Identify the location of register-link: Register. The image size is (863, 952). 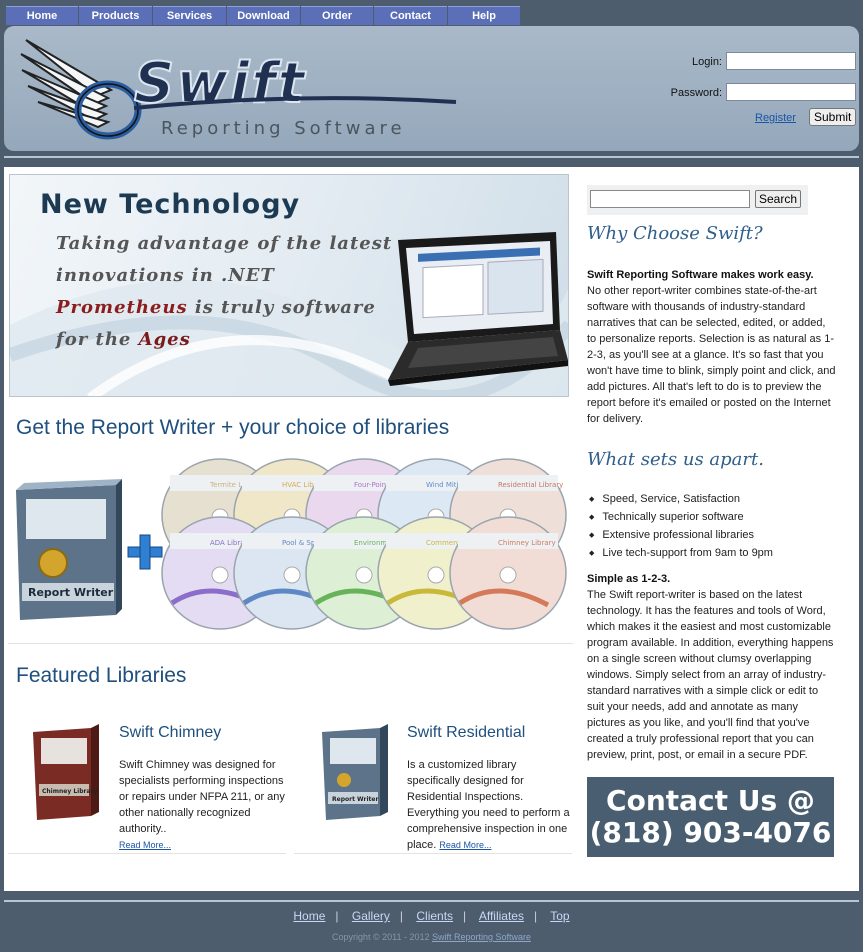
(775, 118).